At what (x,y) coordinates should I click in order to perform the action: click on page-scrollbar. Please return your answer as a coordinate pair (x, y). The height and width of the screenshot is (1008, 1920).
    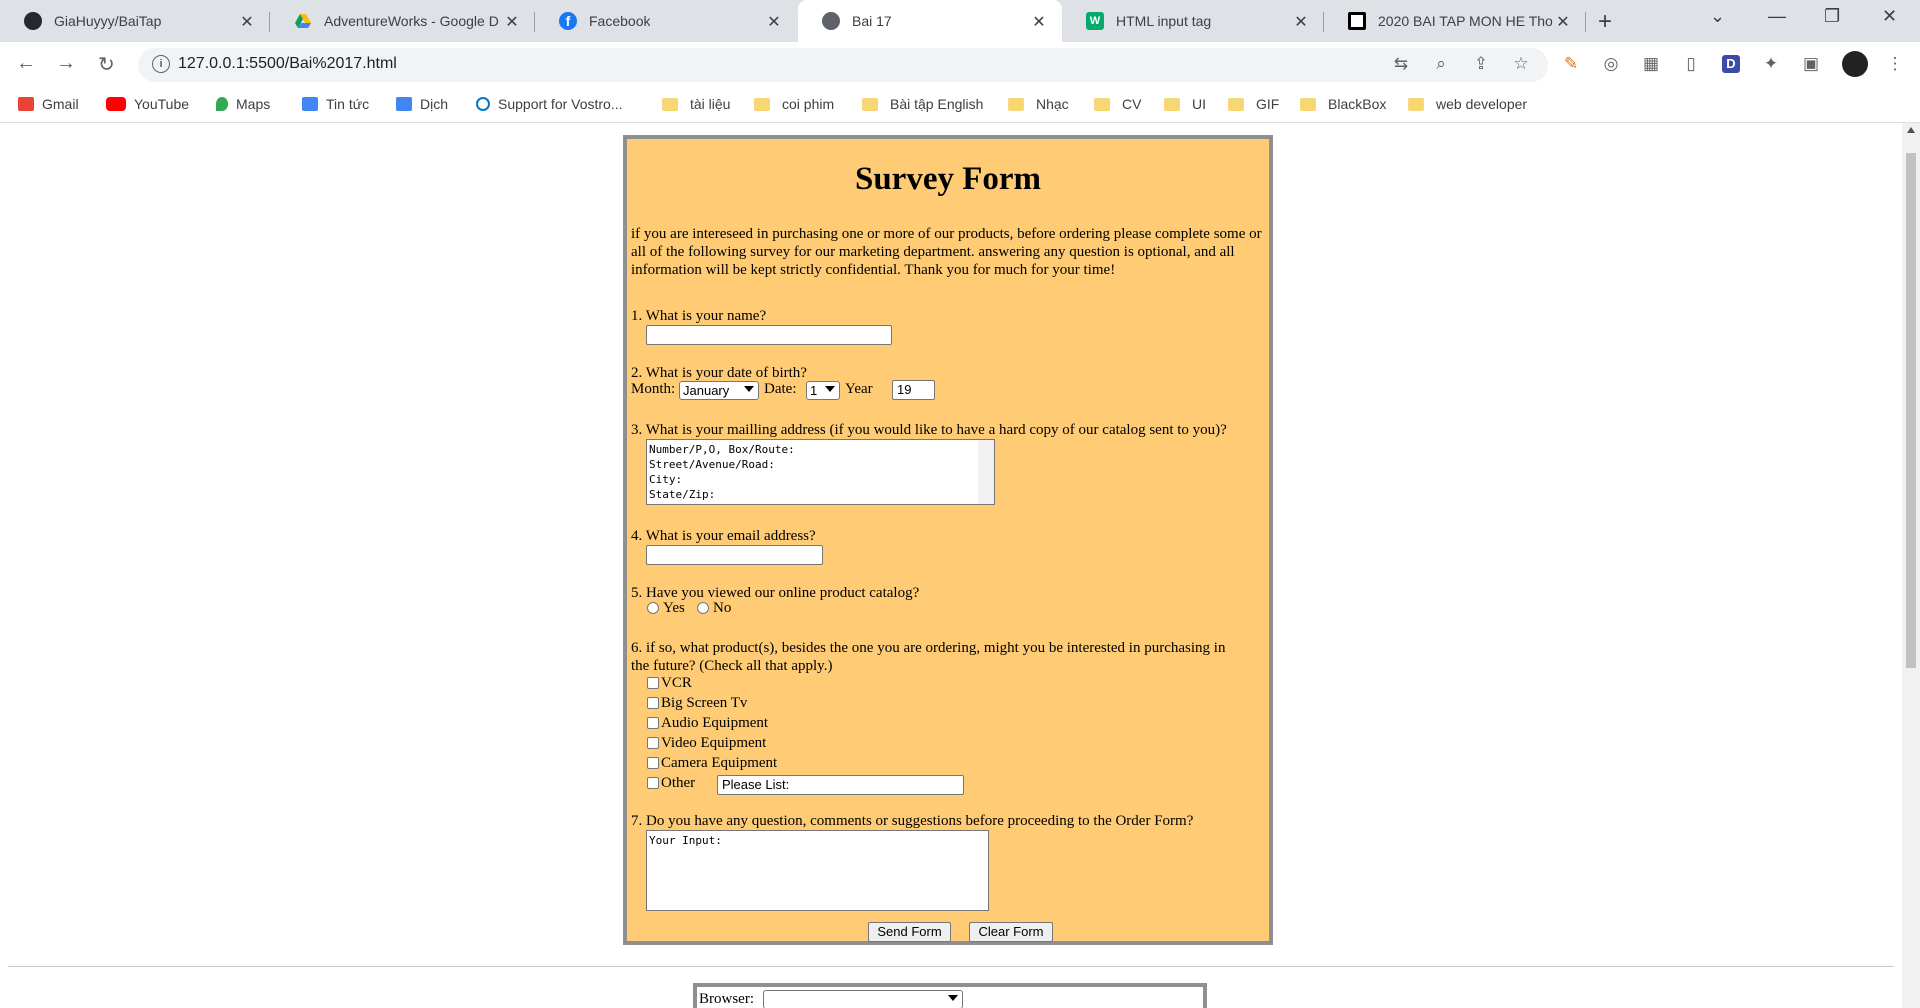
    Looking at the image, I should click on (1911, 565).